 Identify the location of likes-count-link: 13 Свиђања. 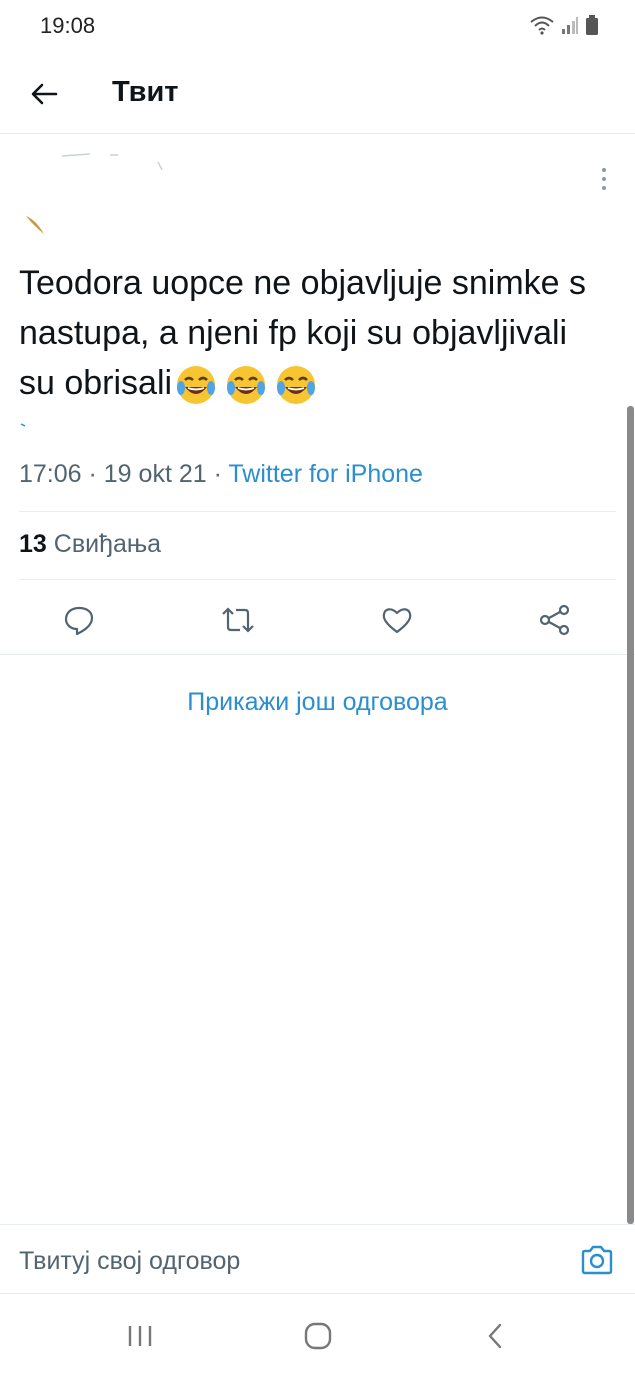
(90, 544).